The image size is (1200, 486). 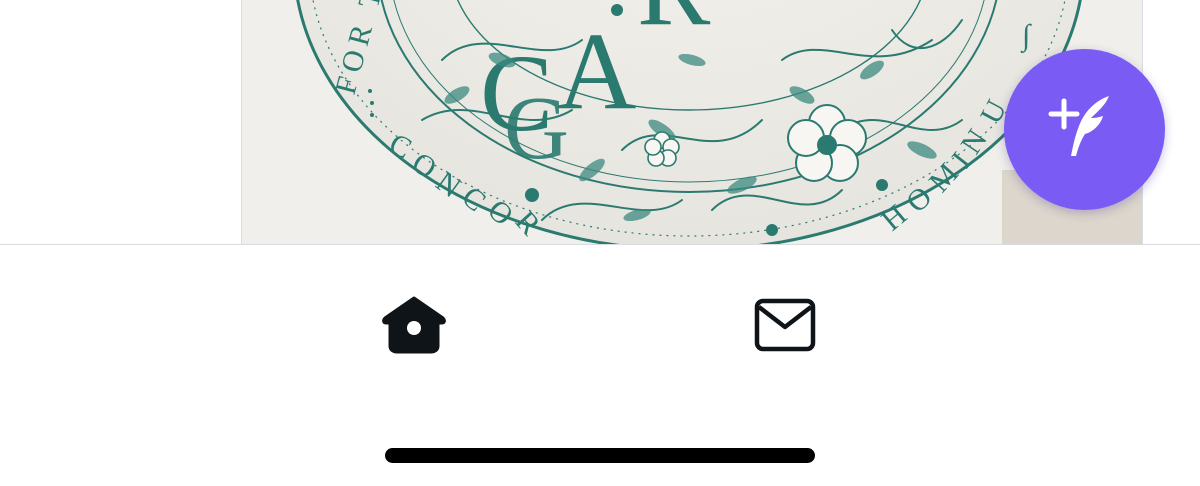 What do you see at coordinates (536, 128) in the screenshot?
I see `svg-text: G` at bounding box center [536, 128].